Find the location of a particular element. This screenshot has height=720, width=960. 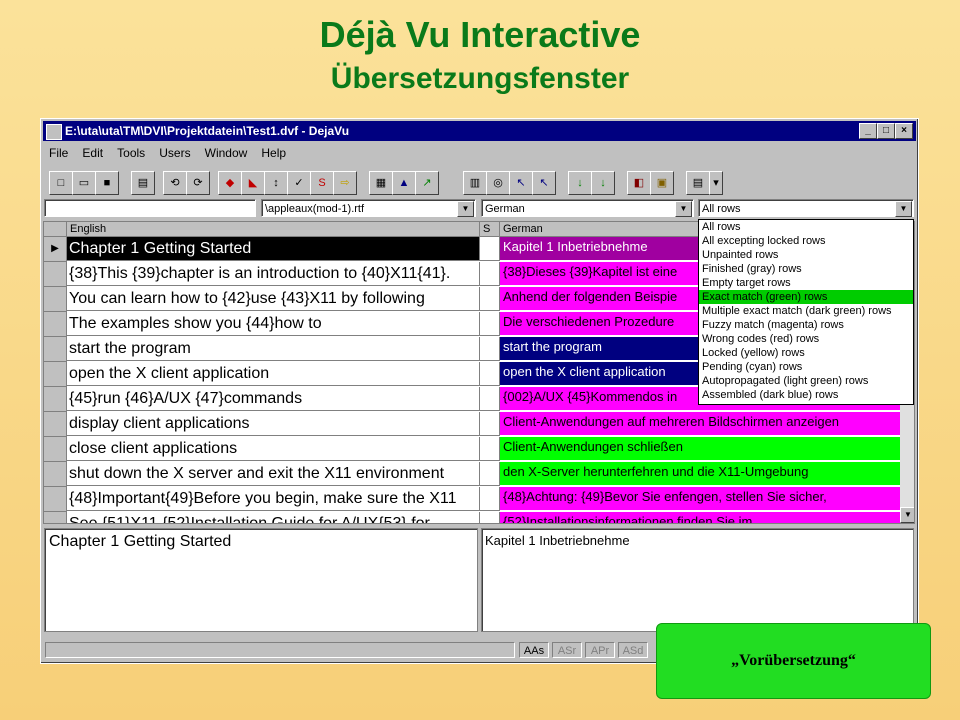

blank-field is located at coordinates (150, 208).